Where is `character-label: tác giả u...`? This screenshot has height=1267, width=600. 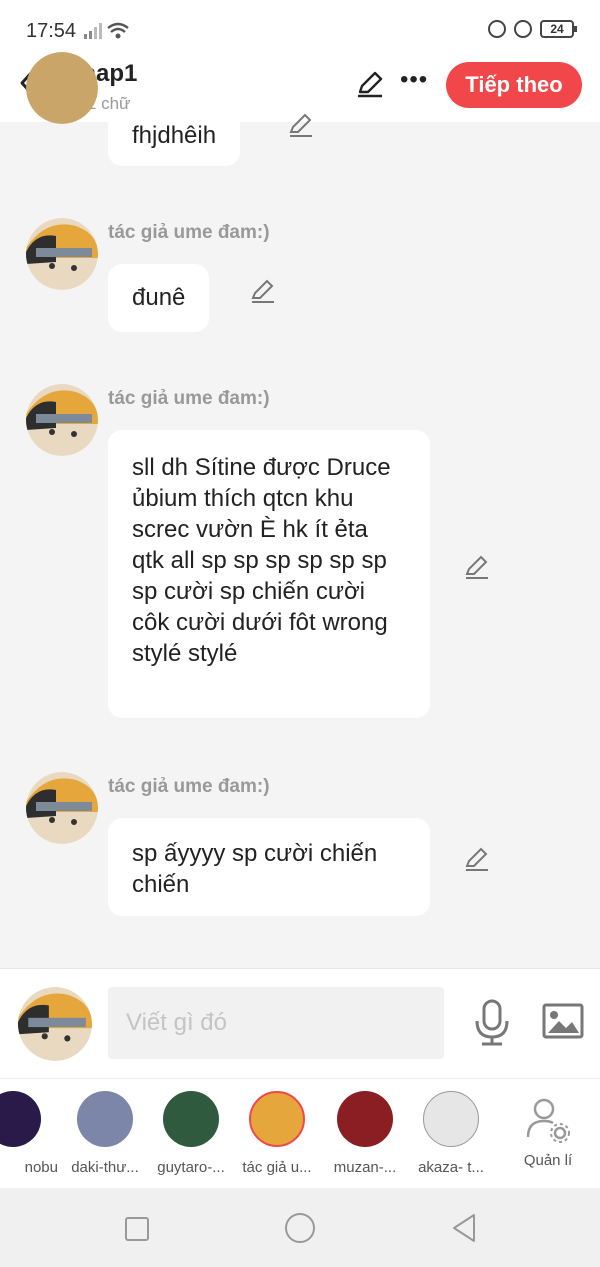
character-label: tác giả u... is located at coordinates (277, 1167).